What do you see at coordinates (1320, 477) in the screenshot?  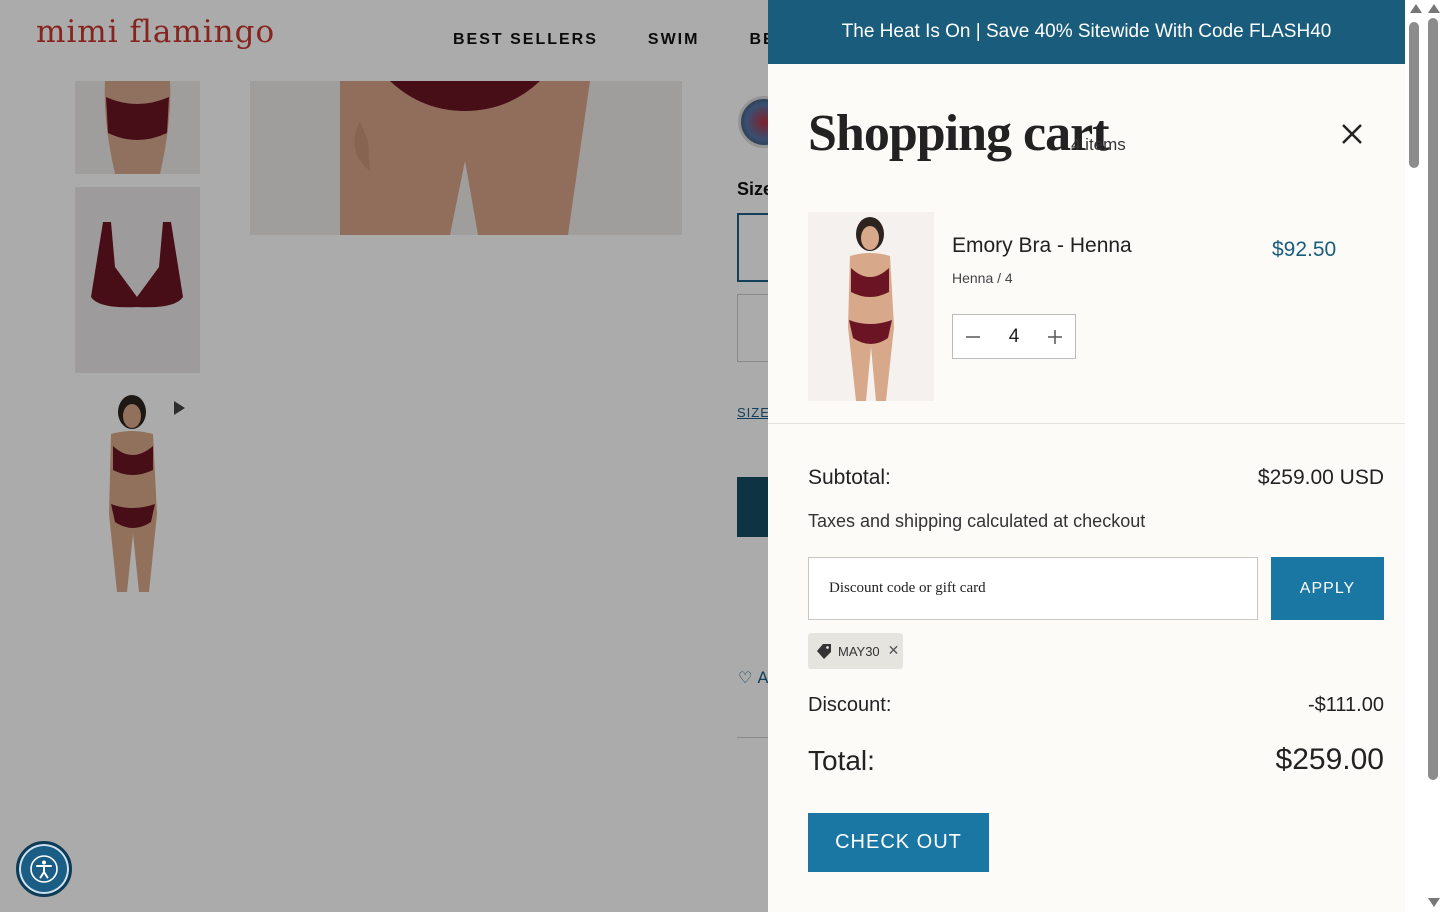 I see `subtotal-value: $259.00 USD` at bounding box center [1320, 477].